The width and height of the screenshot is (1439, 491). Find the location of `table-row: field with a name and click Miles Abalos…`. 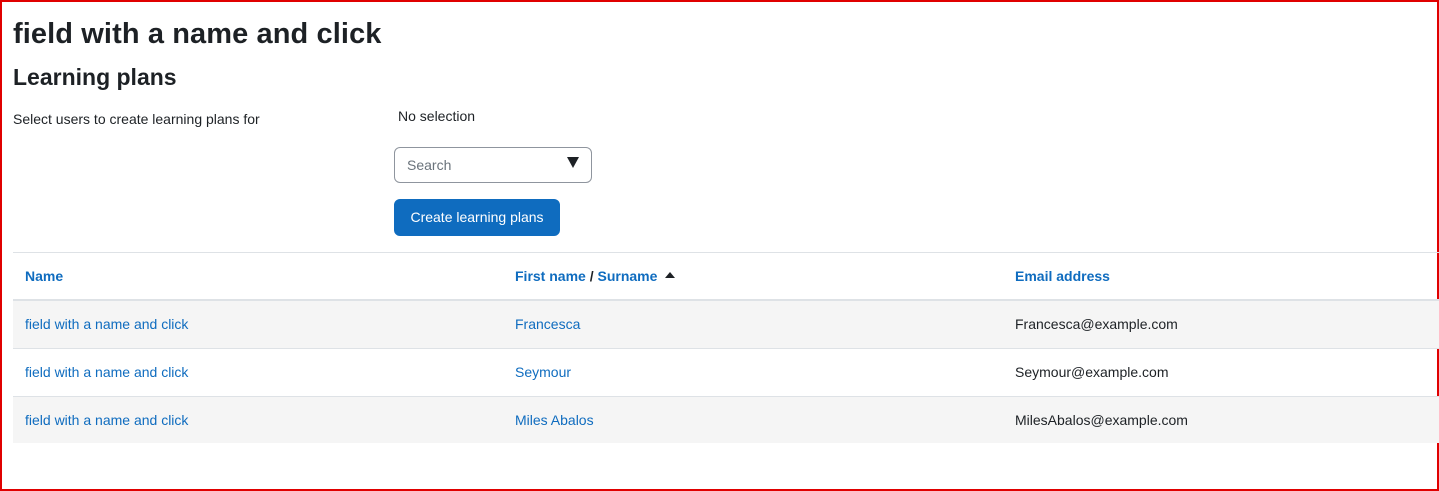

table-row: field with a name and click Miles Abalos… is located at coordinates (726, 420).